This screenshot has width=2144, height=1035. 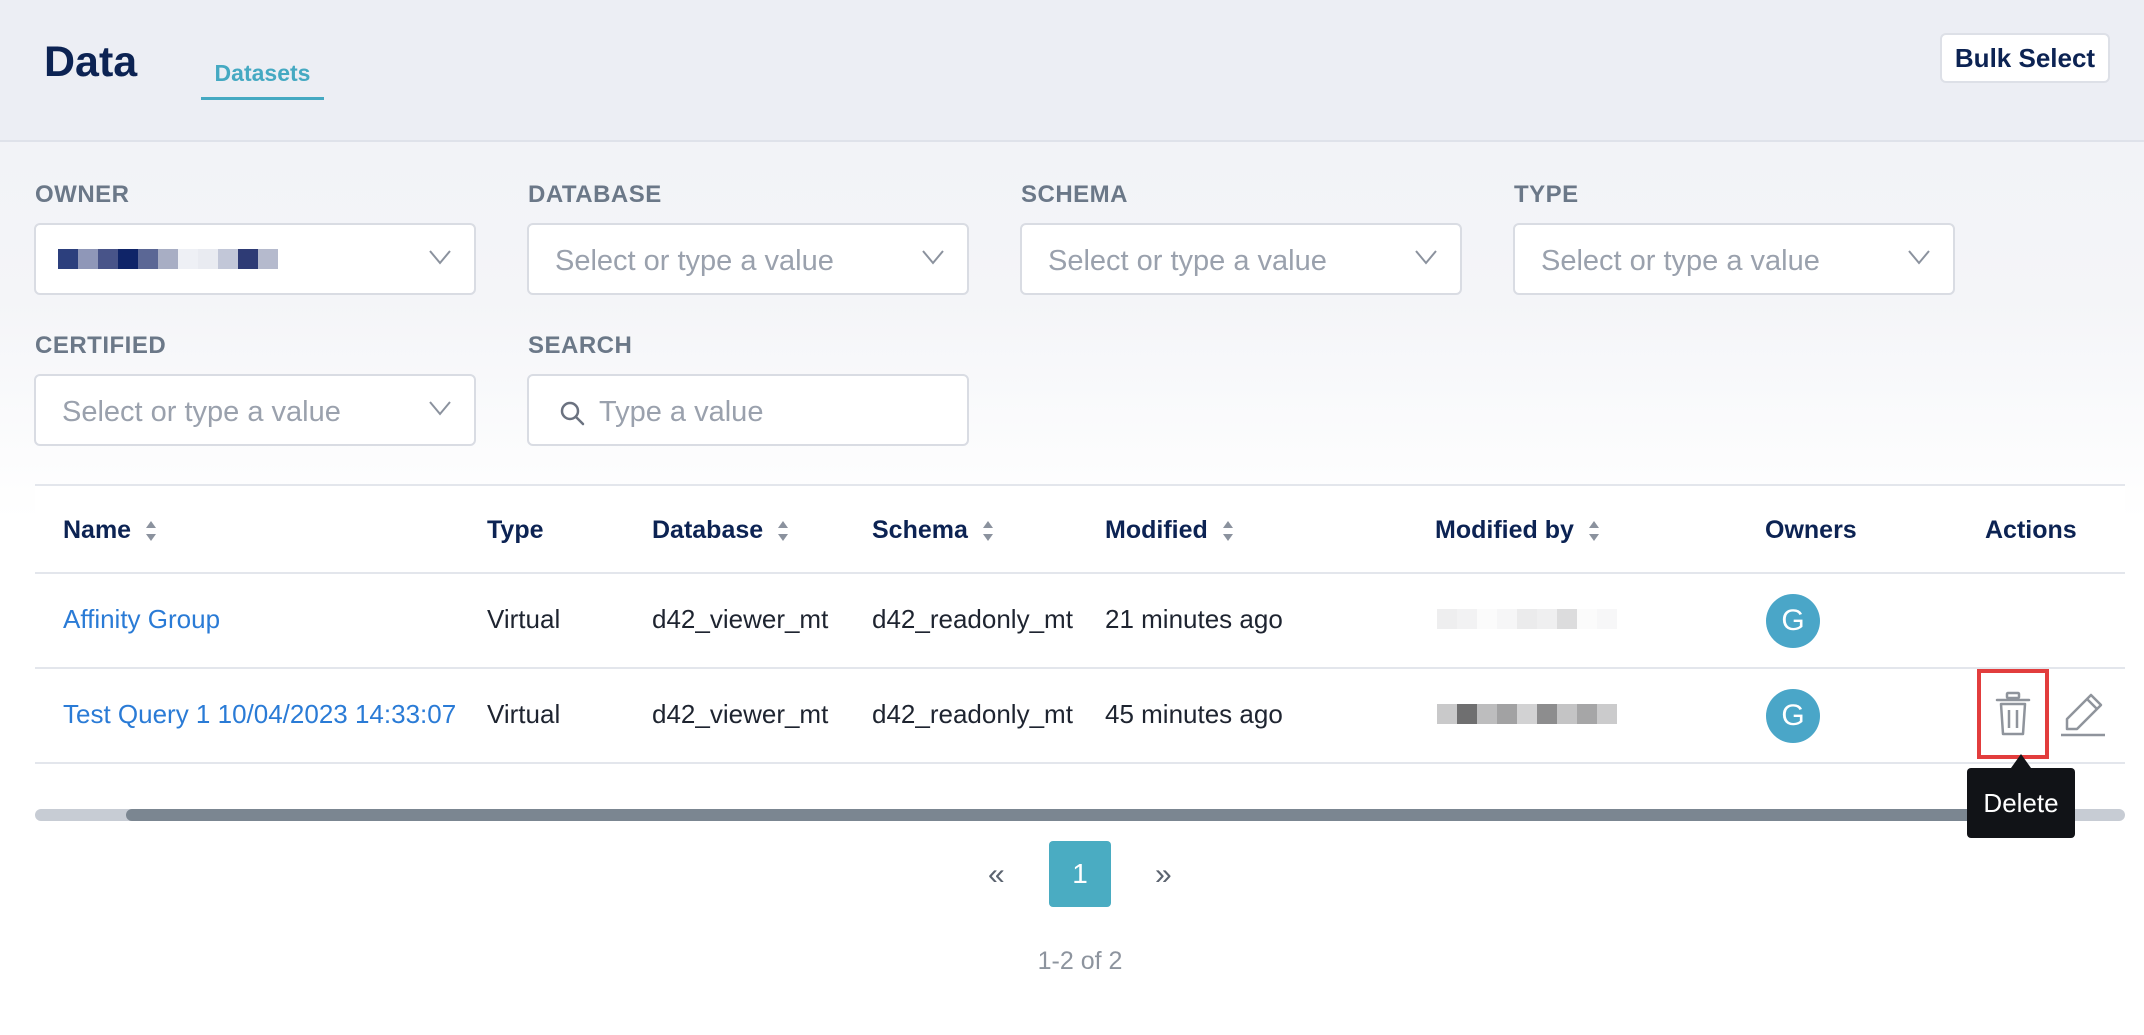 I want to click on search-input-placeholder: Type a value, so click(x=681, y=412).